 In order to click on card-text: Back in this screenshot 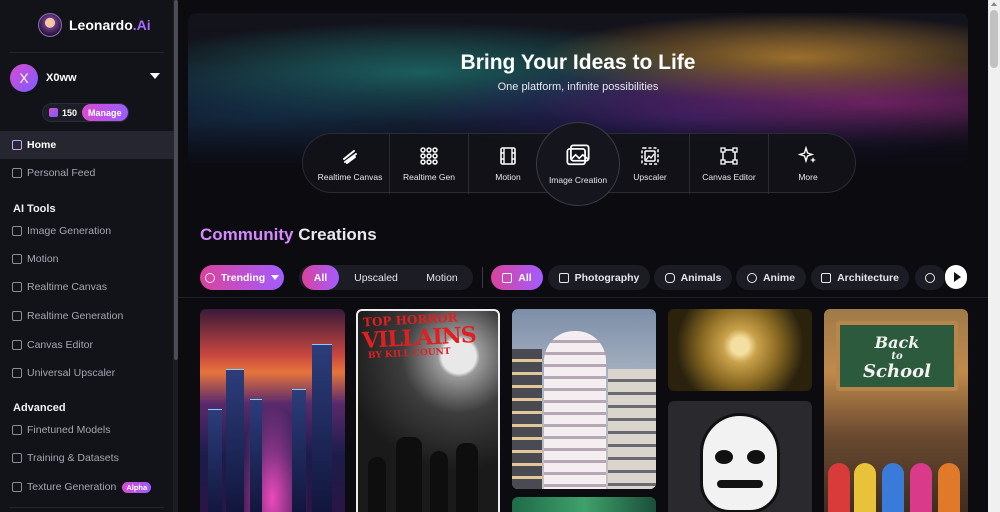, I will do `click(897, 342)`.